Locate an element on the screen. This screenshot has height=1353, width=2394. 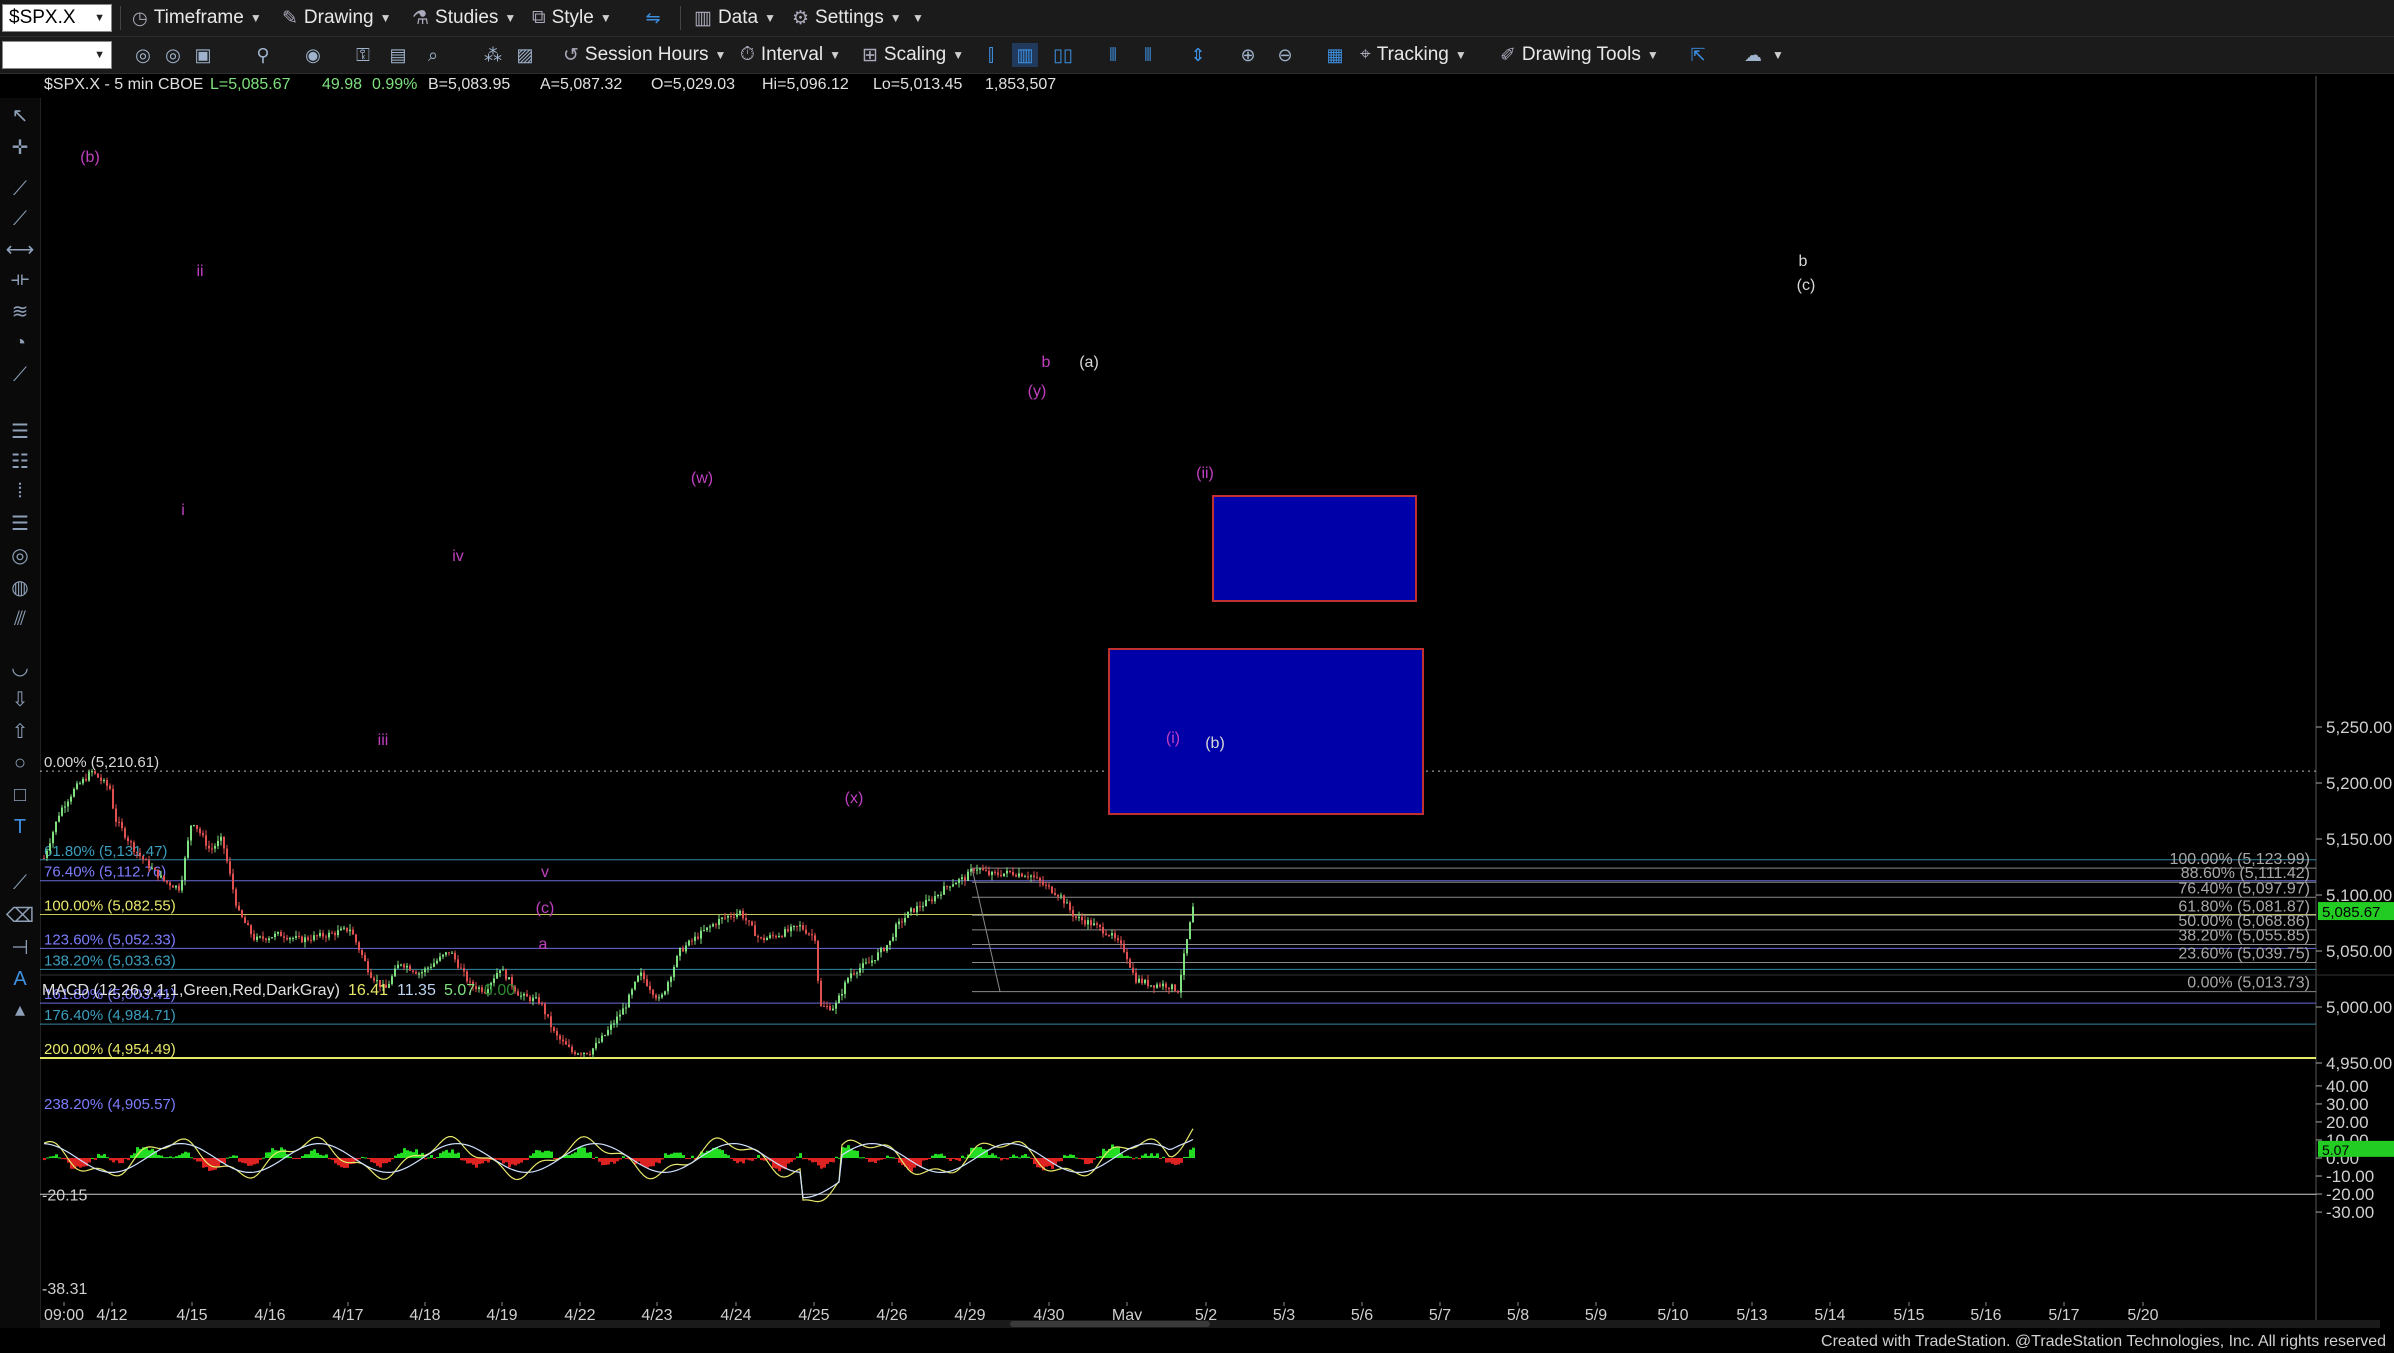
macd-value: 16.41 is located at coordinates (368, 990).